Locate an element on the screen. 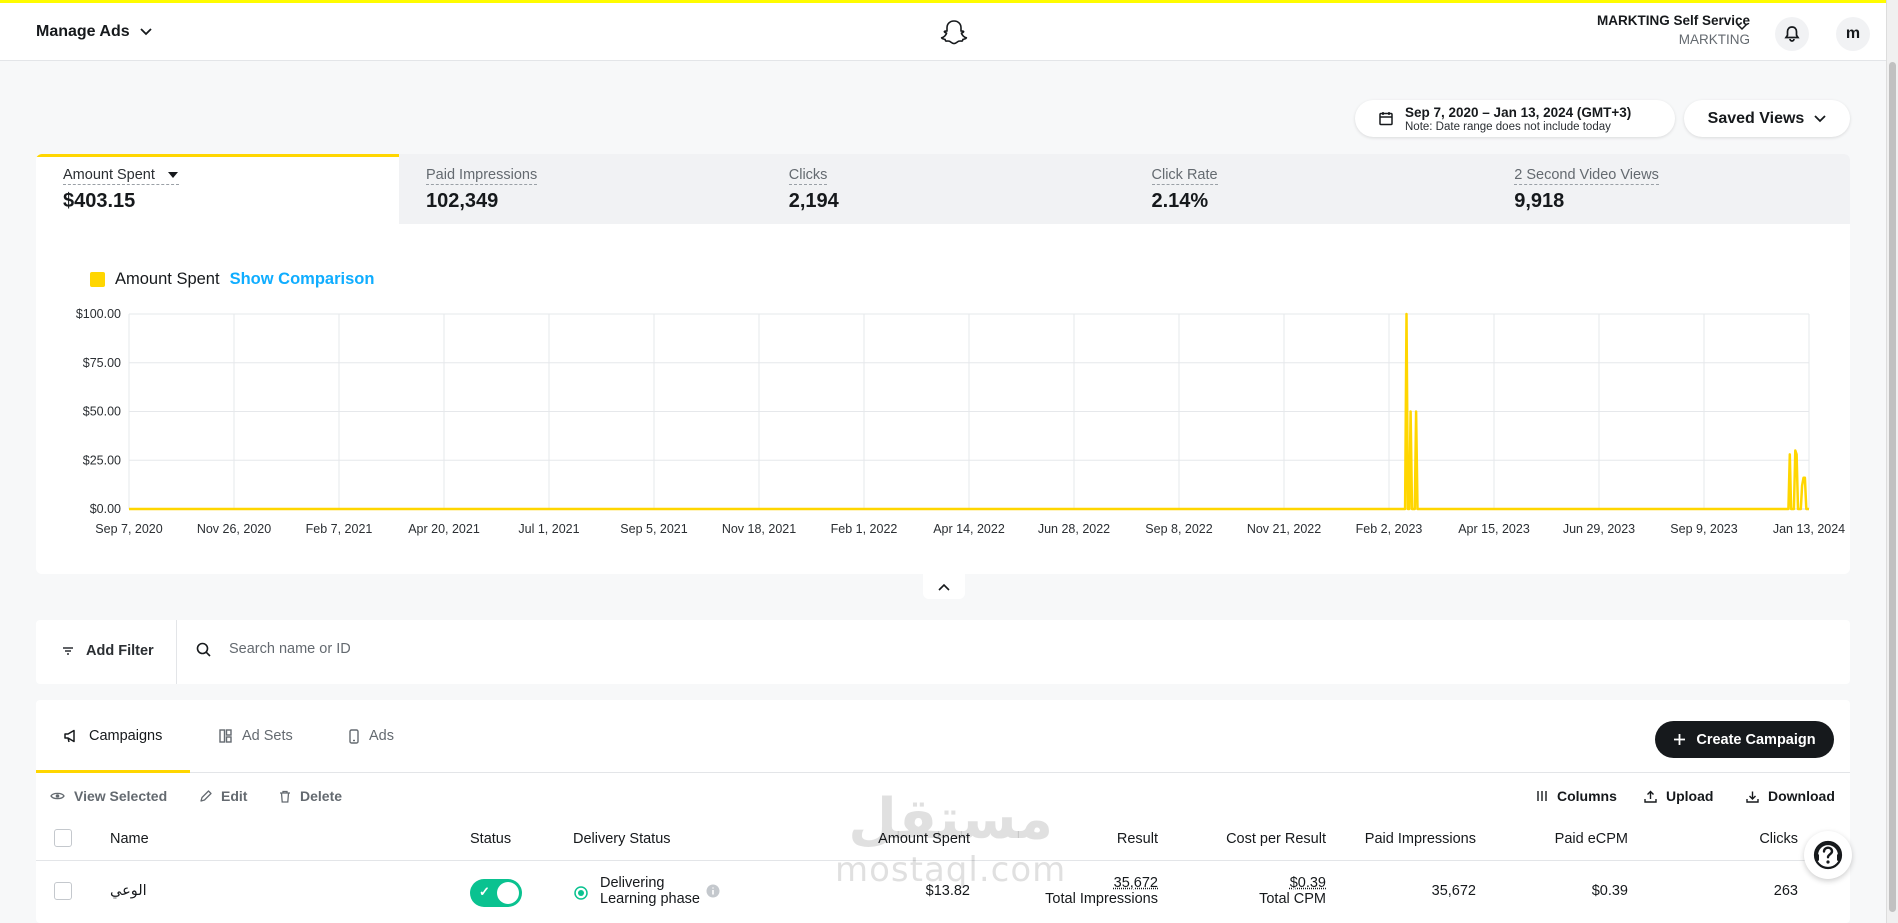 The image size is (1898, 923). x-tick-label: Nov 18, 2021 is located at coordinates (759, 529).